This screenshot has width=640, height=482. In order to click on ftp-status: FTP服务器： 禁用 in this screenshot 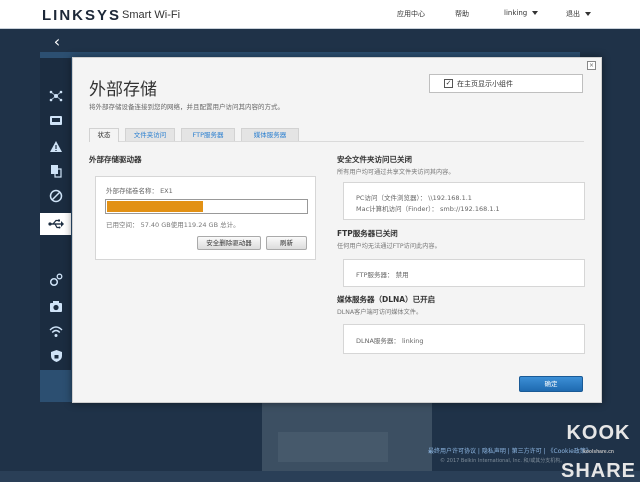, I will do `click(382, 275)`.